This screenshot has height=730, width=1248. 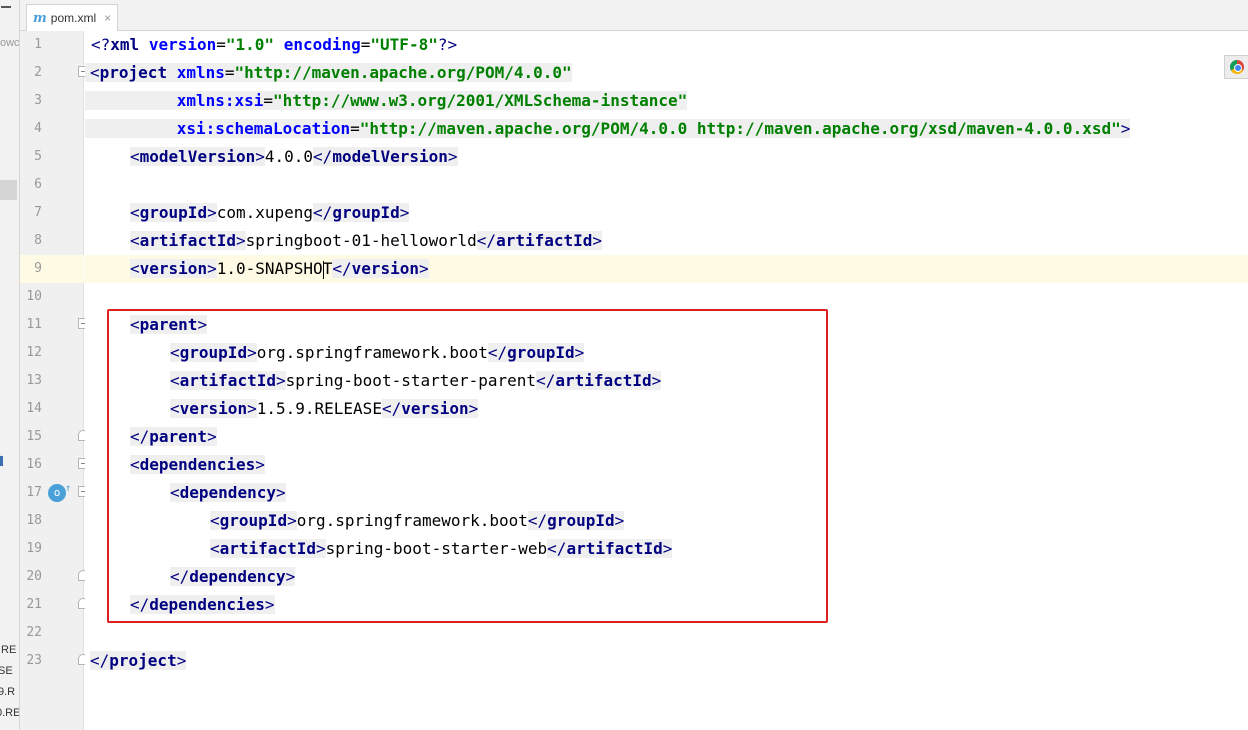 I want to click on gutter-row: 14, so click(x=52, y=409).